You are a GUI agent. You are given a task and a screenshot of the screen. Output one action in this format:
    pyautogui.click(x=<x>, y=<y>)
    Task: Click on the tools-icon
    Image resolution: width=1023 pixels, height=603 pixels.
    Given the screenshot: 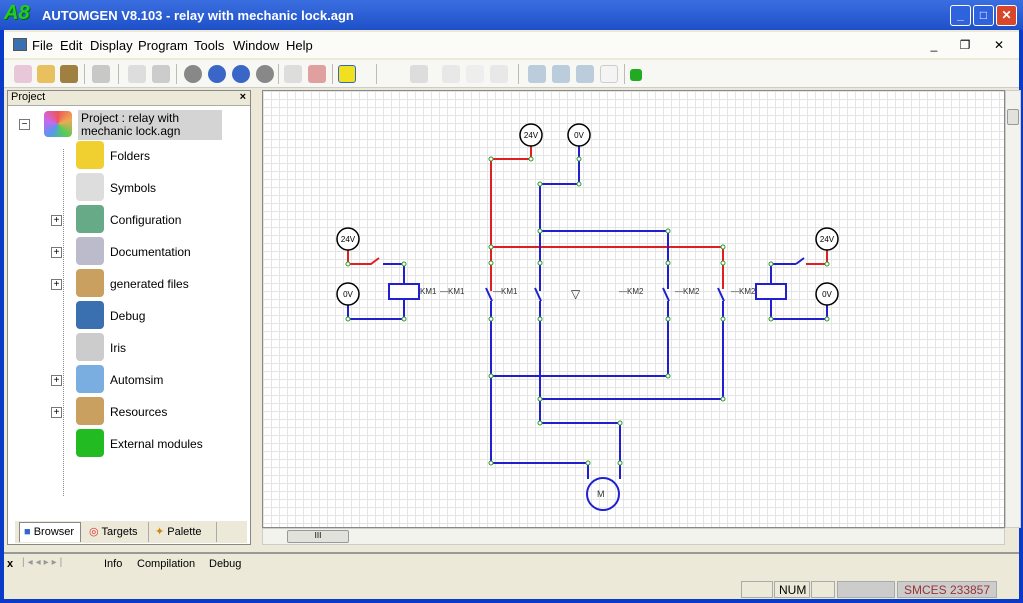 What is the action you would take?
    pyautogui.click(x=90, y=219)
    